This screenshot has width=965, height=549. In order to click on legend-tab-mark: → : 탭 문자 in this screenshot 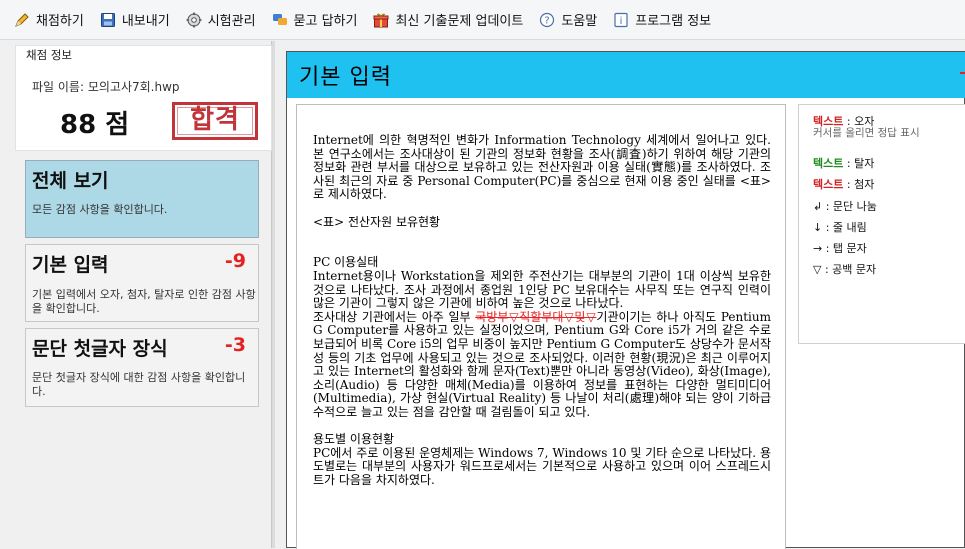, I will do `click(840, 248)`.